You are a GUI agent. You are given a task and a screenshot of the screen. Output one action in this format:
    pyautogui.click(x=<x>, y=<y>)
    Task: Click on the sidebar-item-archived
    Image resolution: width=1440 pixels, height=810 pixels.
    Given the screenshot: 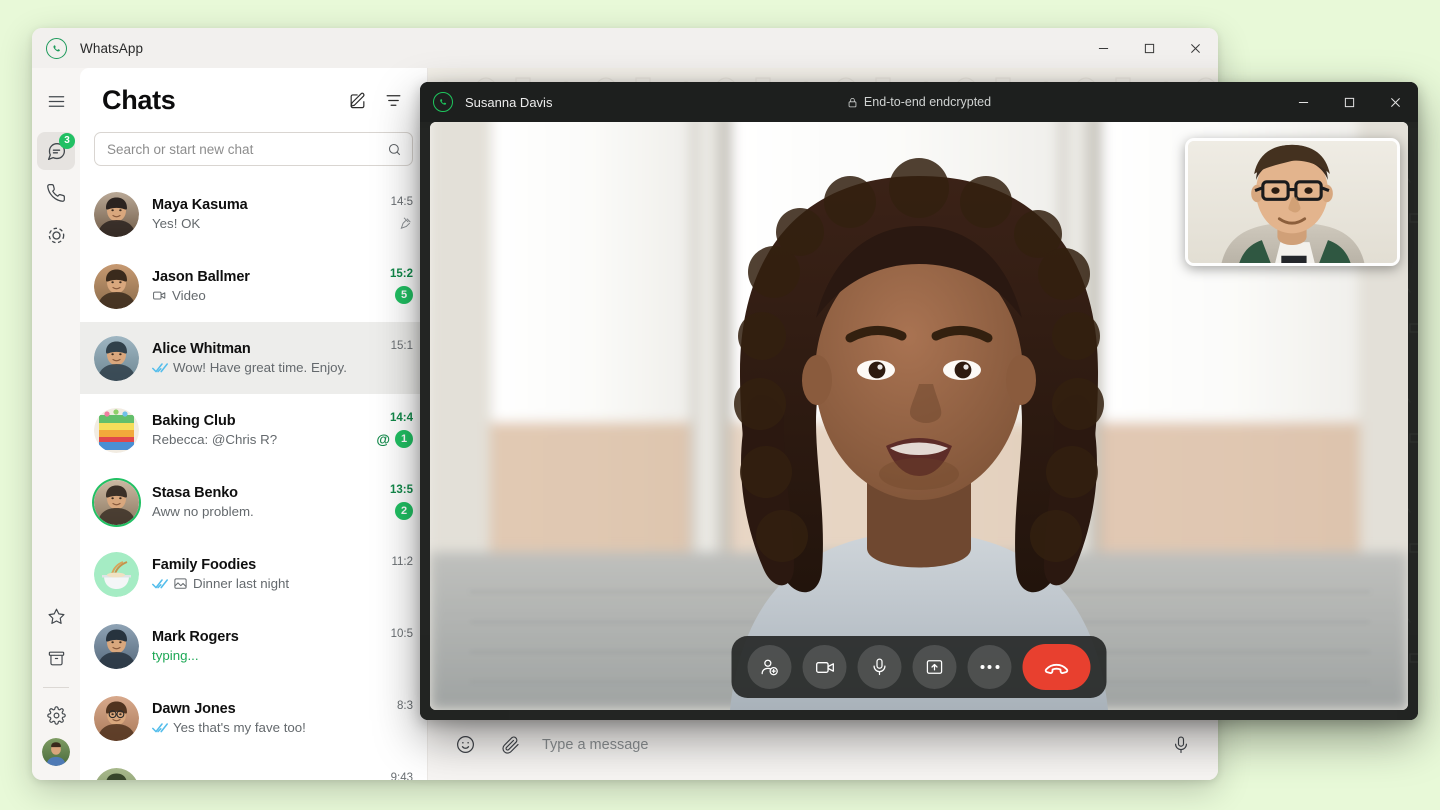 What is the action you would take?
    pyautogui.click(x=56, y=658)
    